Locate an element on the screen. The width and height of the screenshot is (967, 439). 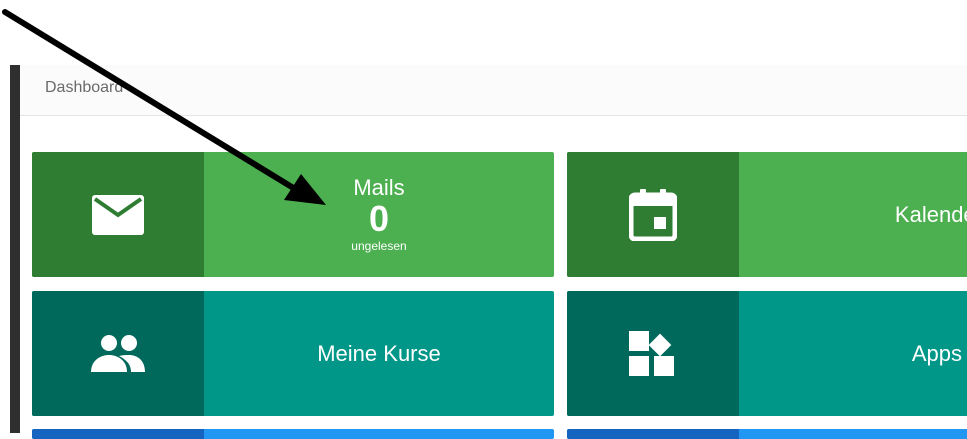
calendar-icon is located at coordinates (653, 214).